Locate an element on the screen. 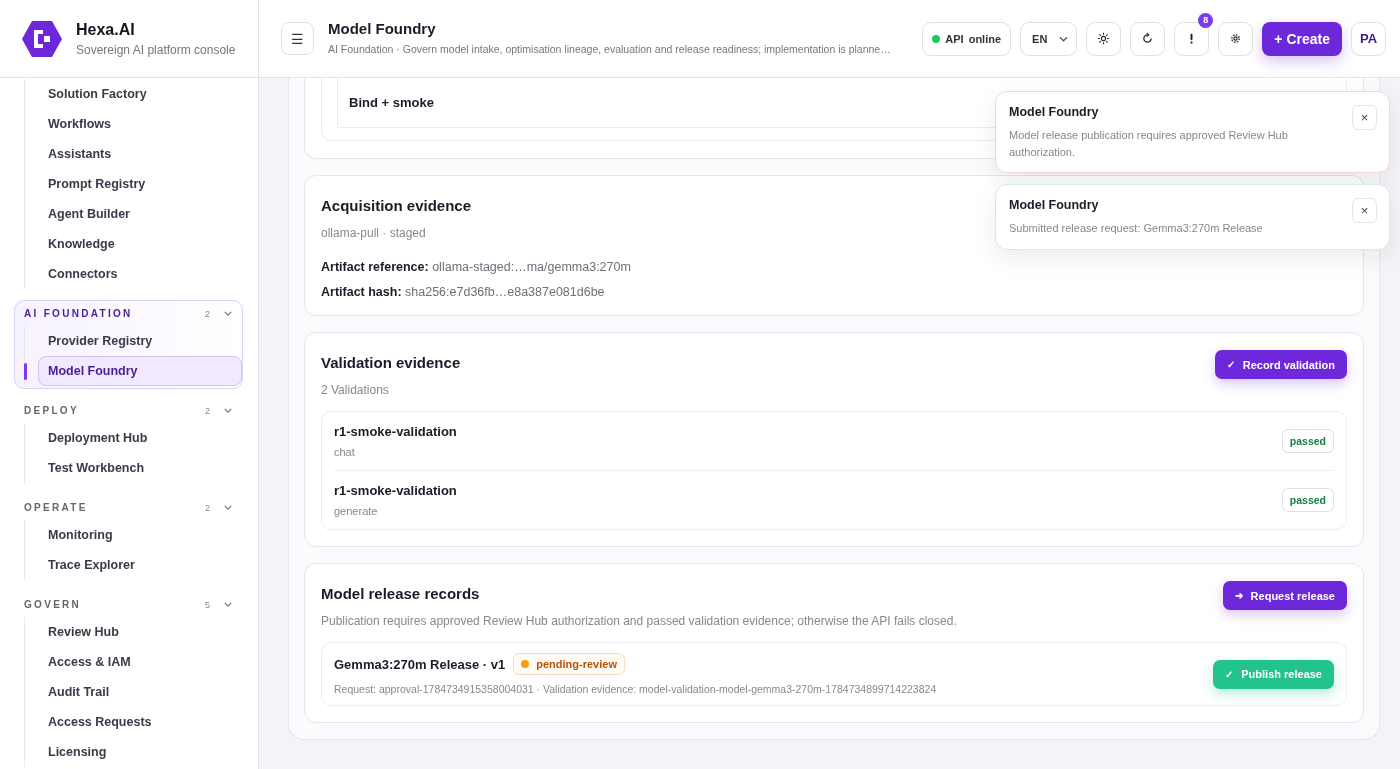 The image size is (1400, 769). nav-item: Knowledge is located at coordinates (140, 244).